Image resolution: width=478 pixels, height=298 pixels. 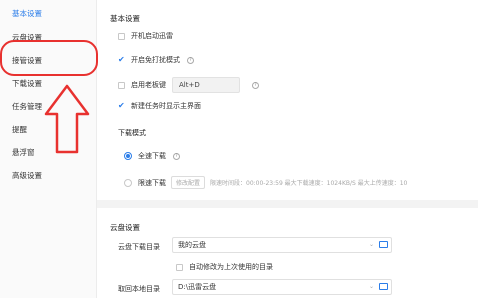 What do you see at coordinates (27, 106) in the screenshot?
I see `sidebar-item-task: 任务管理` at bounding box center [27, 106].